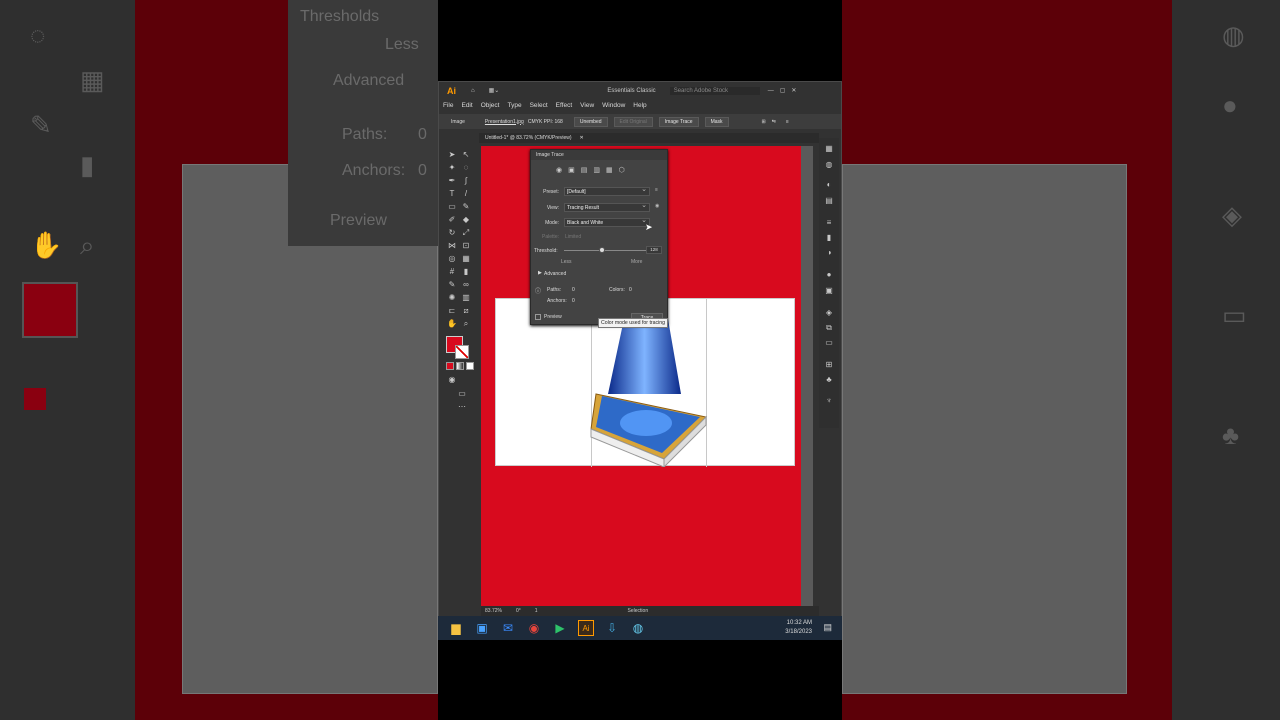 The width and height of the screenshot is (1280, 720). I want to click on menu-help: Help, so click(639, 105).